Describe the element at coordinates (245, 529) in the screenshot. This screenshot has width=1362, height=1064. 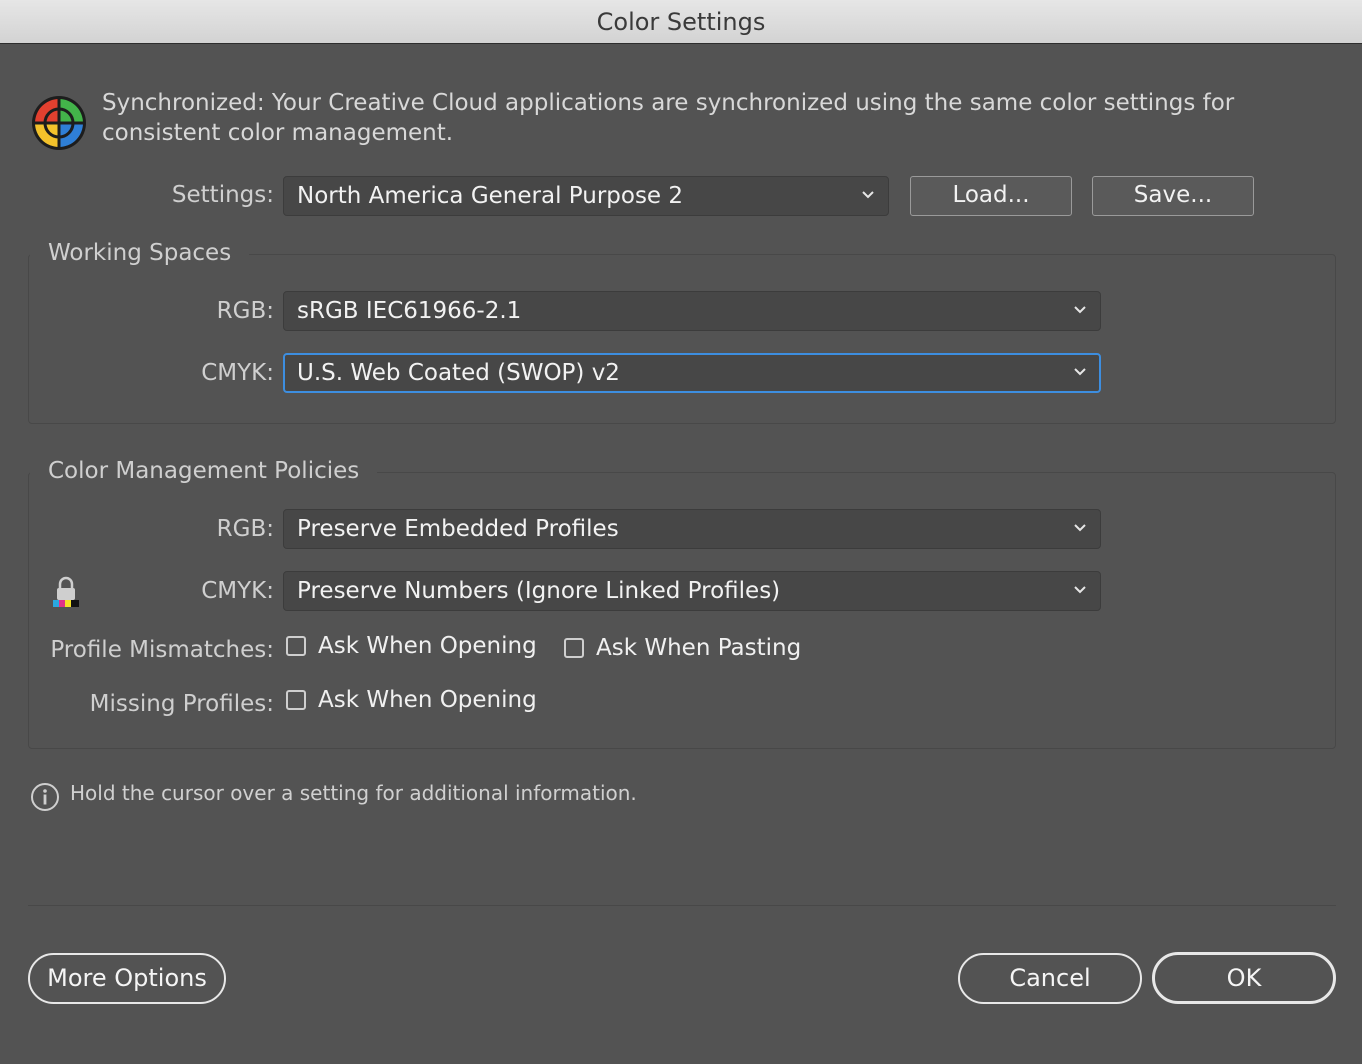
I see `policy-rgb-label: RGB:` at that location.